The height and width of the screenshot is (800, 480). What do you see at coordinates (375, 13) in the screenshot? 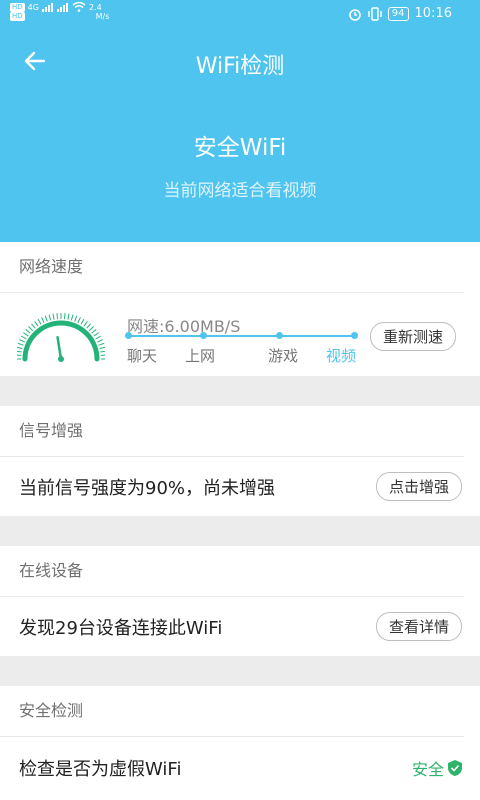
I see `vibrate-icon` at bounding box center [375, 13].